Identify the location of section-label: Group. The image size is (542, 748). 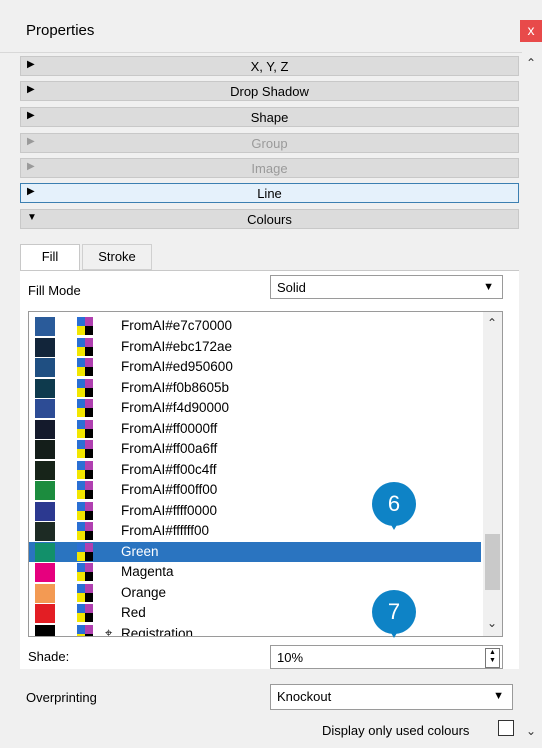
(269, 143).